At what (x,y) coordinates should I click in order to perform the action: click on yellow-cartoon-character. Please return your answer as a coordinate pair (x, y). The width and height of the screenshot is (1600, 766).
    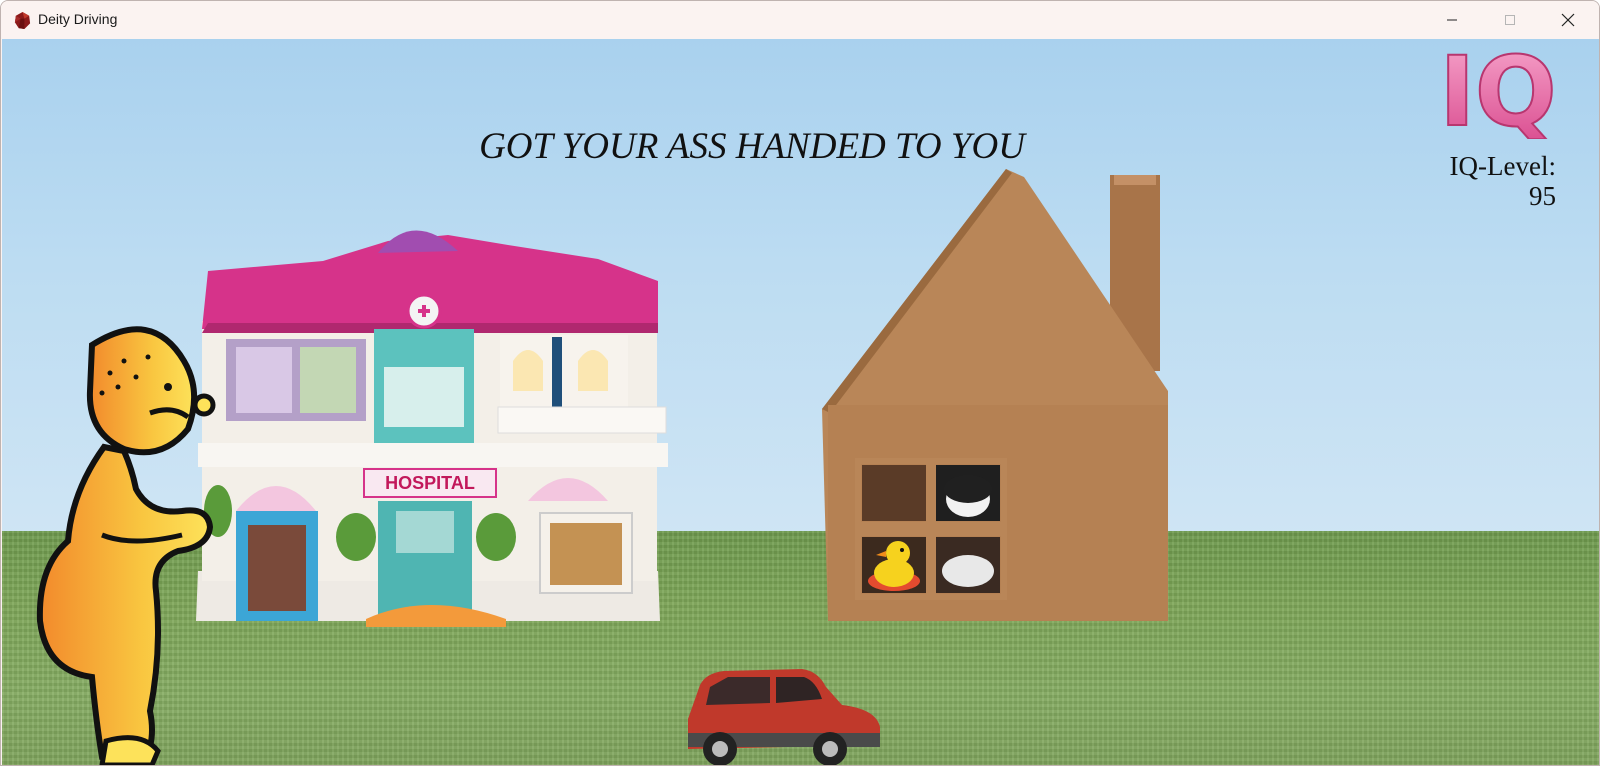
    Looking at the image, I should click on (126, 545).